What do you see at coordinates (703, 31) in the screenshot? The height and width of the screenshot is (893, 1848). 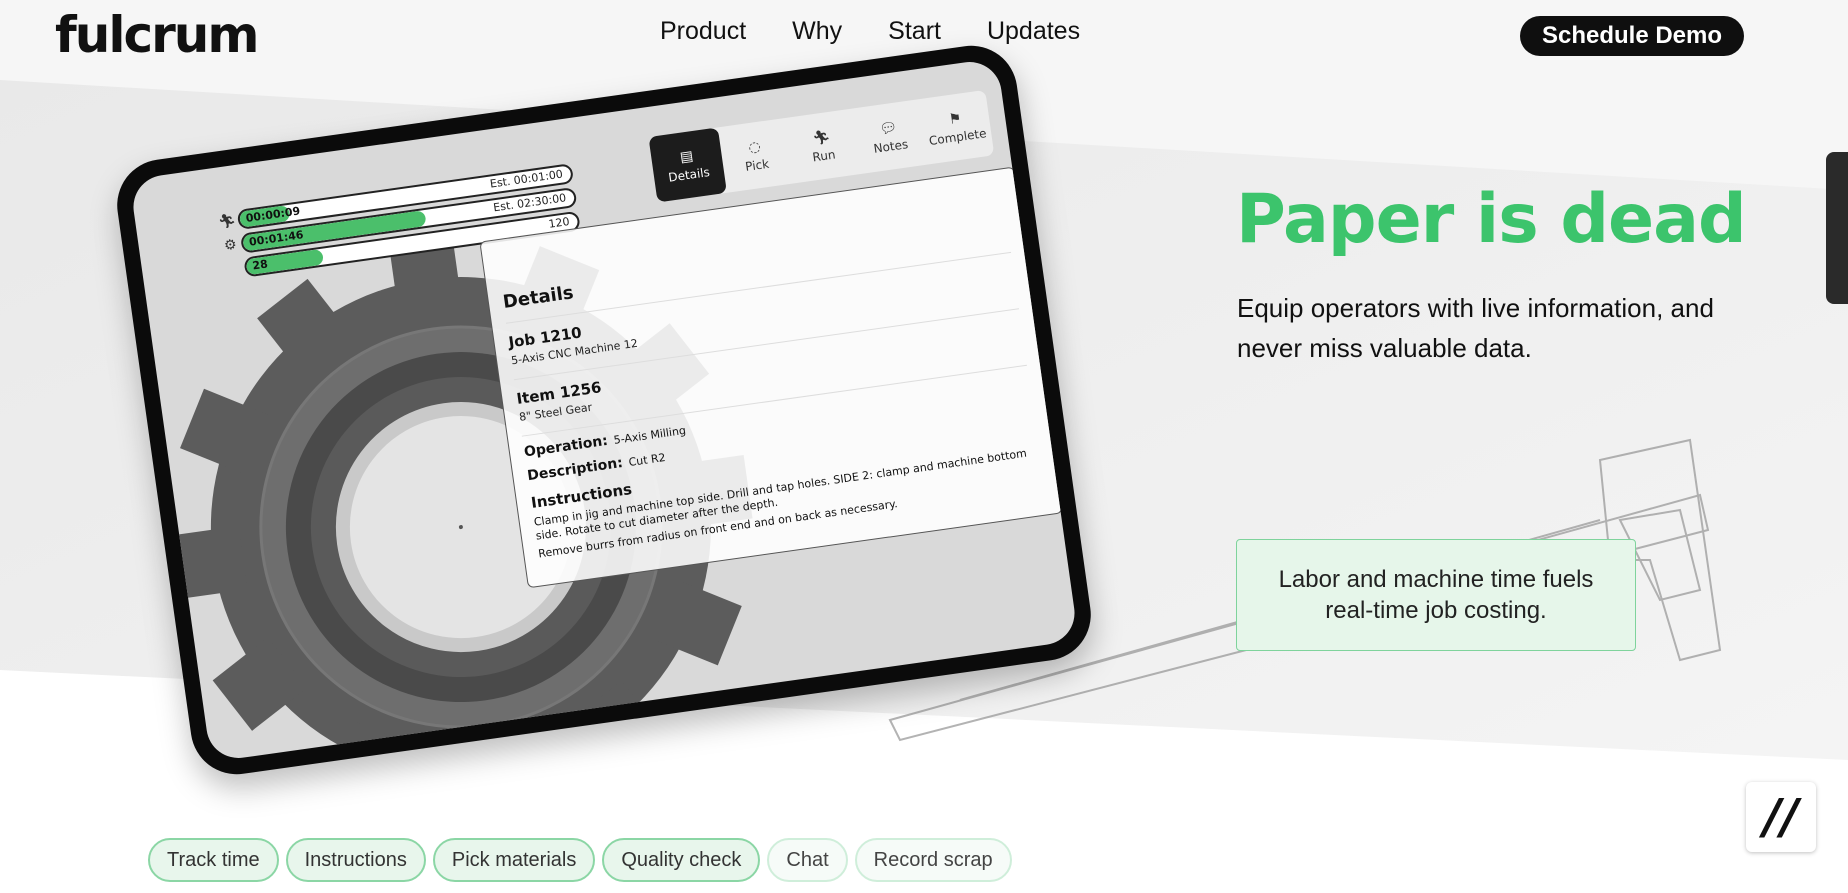 I see `nav-product: Product` at bounding box center [703, 31].